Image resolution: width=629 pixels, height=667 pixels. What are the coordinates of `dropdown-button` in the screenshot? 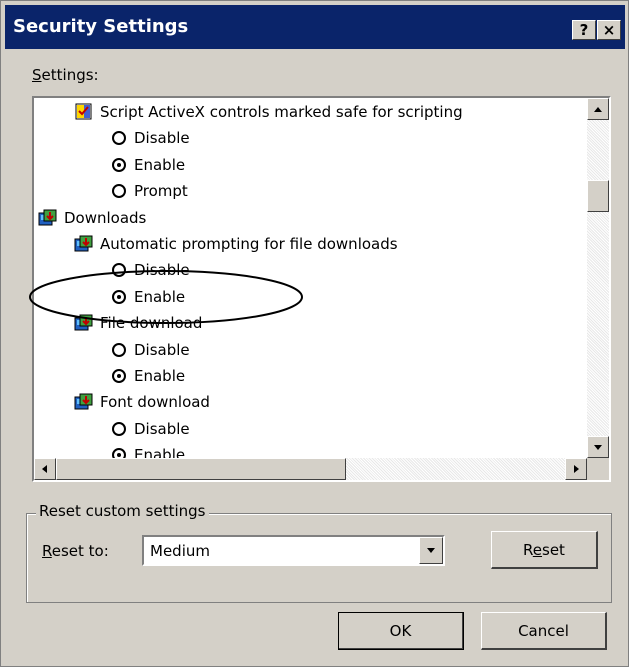 It's located at (431, 550).